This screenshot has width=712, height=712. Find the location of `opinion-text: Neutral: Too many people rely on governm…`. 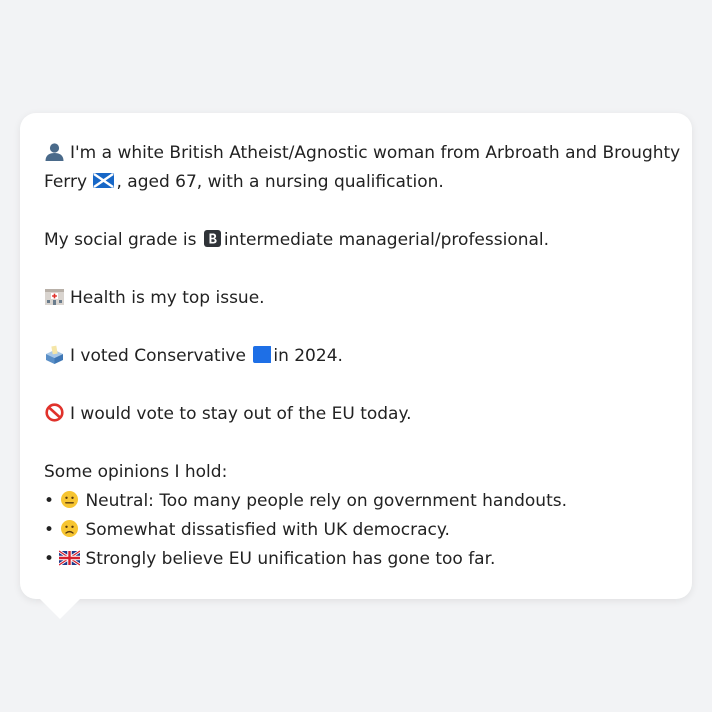

opinion-text: Neutral: Too many people rely on governm… is located at coordinates (326, 501).